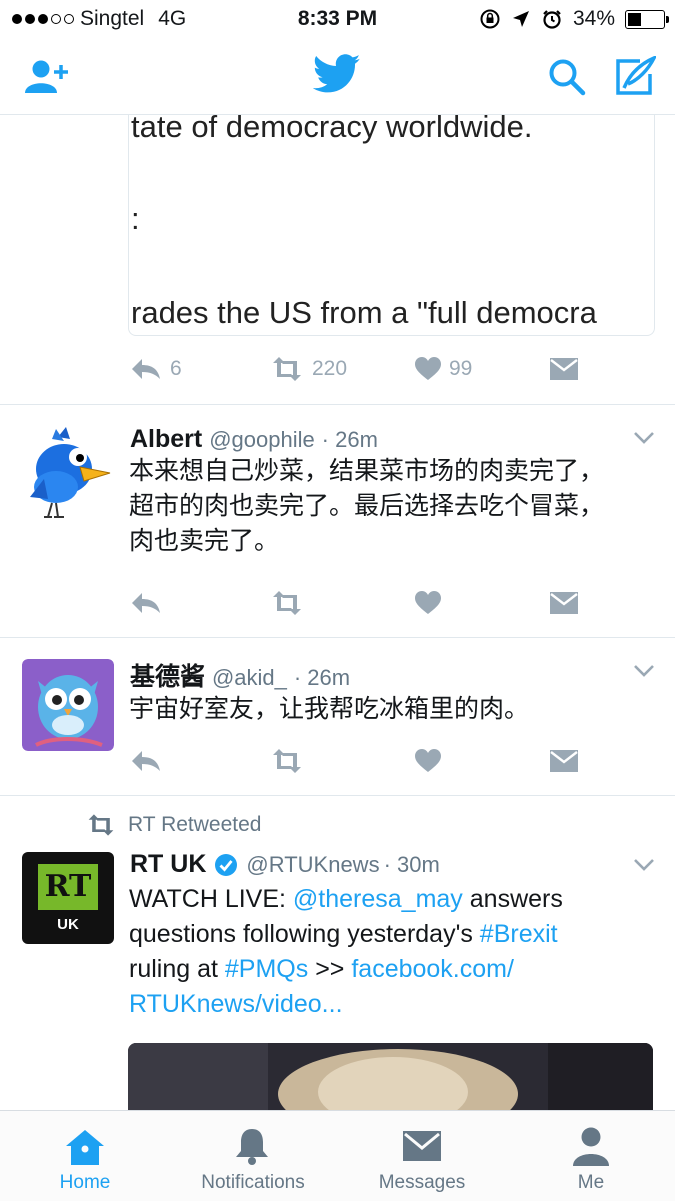  What do you see at coordinates (337, 19) in the screenshot?
I see `status-bar: Singtel 4G 8:33 PM 34%` at bounding box center [337, 19].